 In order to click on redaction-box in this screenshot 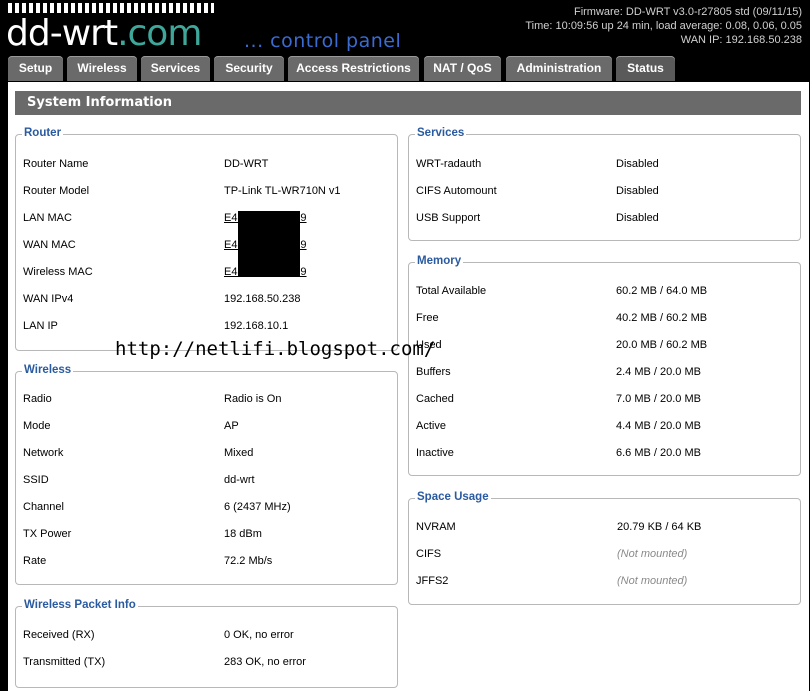, I will do `click(269, 244)`.